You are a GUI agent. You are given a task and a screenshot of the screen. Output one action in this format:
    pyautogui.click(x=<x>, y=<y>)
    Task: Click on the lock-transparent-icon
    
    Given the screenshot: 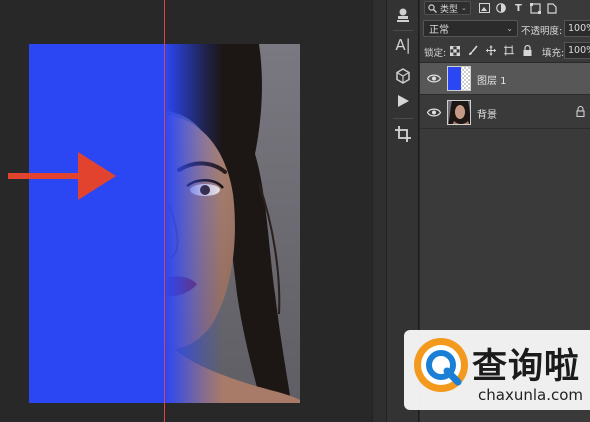 What is the action you would take?
    pyautogui.click(x=455, y=50)
    